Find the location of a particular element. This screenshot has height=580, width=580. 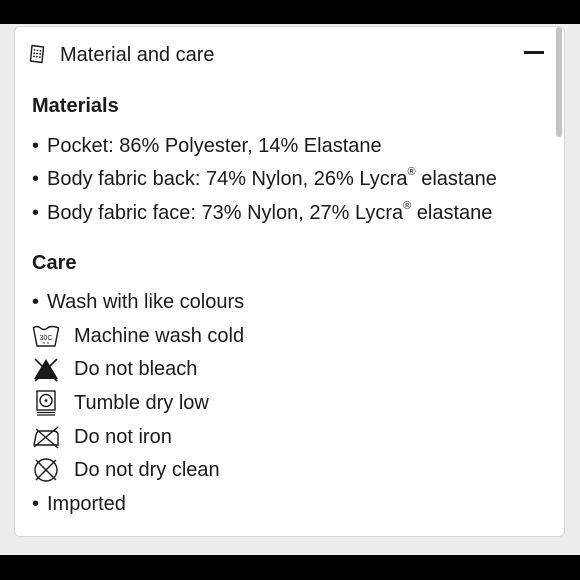

material-item-text: Pocket: 86% Polyester, 14% Elastane is located at coordinates (214, 146).